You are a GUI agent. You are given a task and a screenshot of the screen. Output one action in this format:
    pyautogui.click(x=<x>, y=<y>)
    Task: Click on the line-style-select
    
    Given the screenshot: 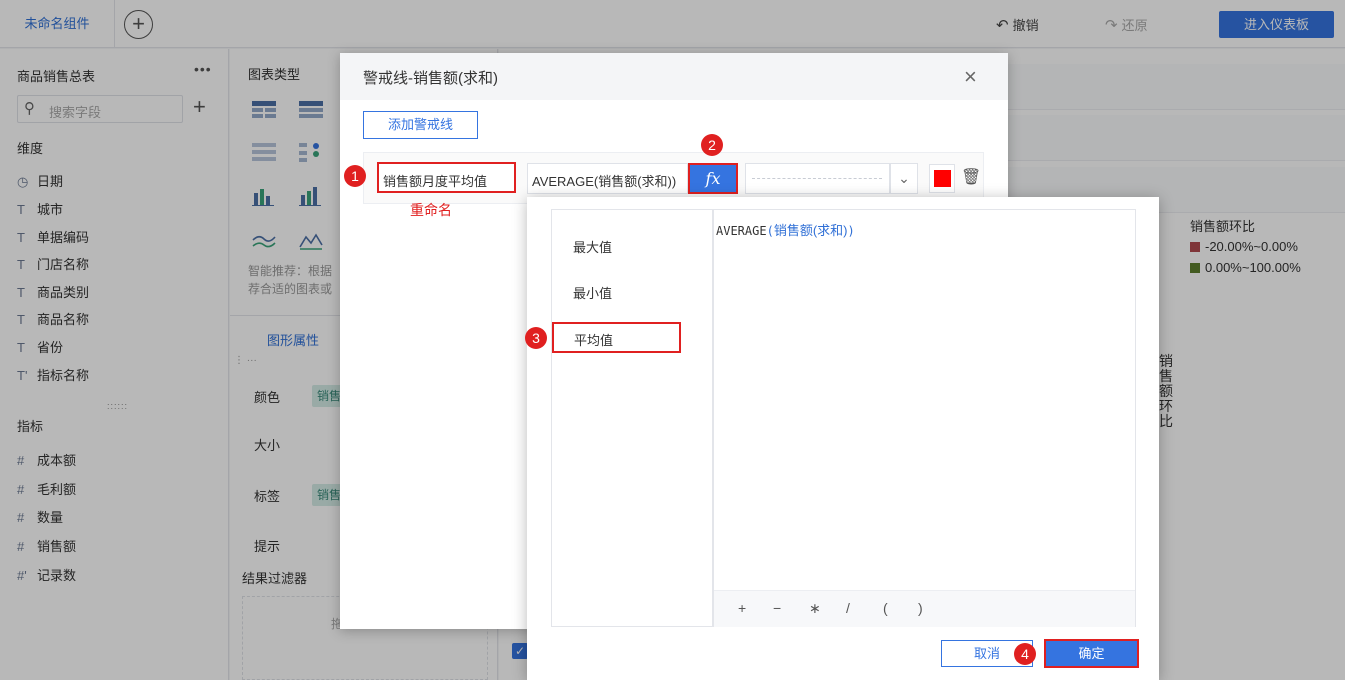 What is the action you would take?
    pyautogui.click(x=817, y=178)
    